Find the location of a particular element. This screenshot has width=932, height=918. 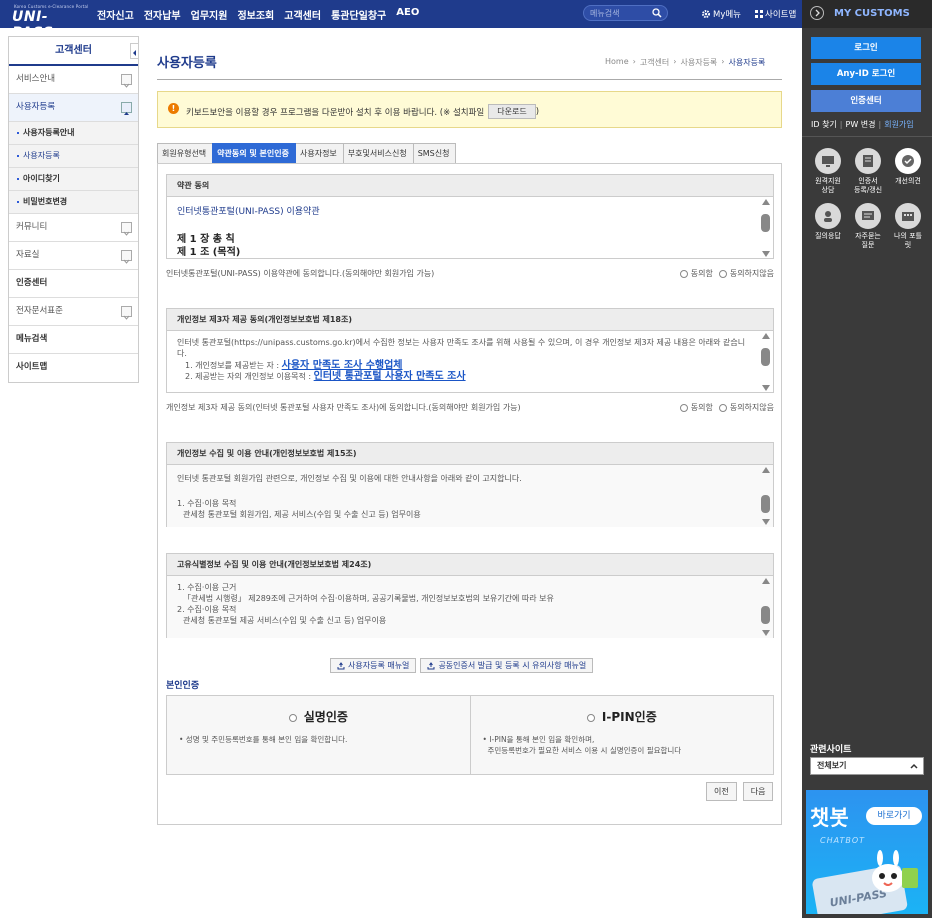

real-name-option: 실명인증 • 성명 및 주민등록번호를 통해 본인 임을 확인합니다. is located at coordinates (318, 735).